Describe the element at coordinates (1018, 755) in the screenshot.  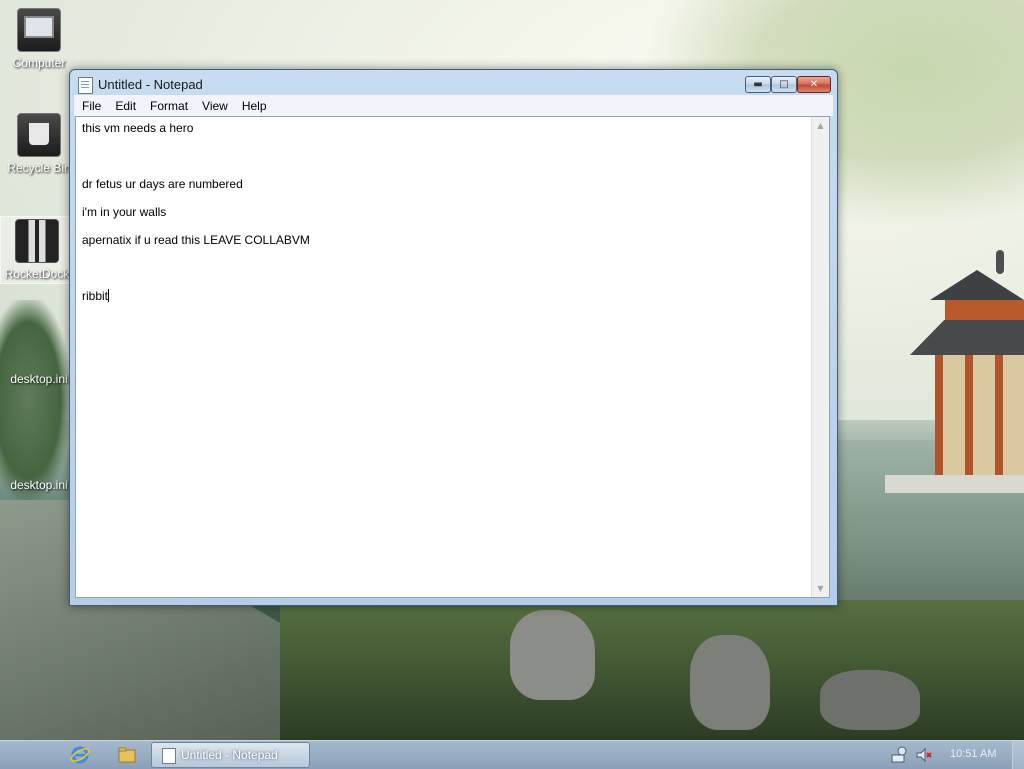
I see `show-desktop-button` at that location.